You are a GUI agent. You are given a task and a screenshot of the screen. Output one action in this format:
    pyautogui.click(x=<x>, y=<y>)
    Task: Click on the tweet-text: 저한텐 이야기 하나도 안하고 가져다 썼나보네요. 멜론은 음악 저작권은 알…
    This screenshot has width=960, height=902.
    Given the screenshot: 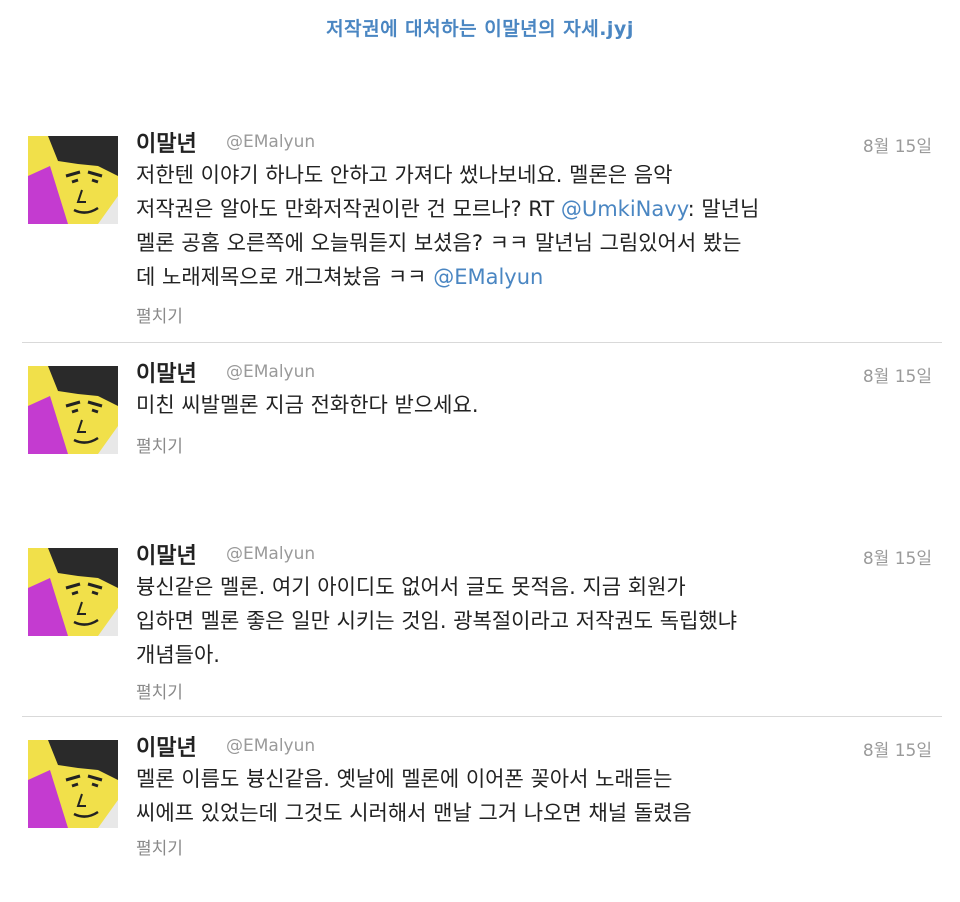 What is the action you would take?
    pyautogui.click(x=448, y=226)
    